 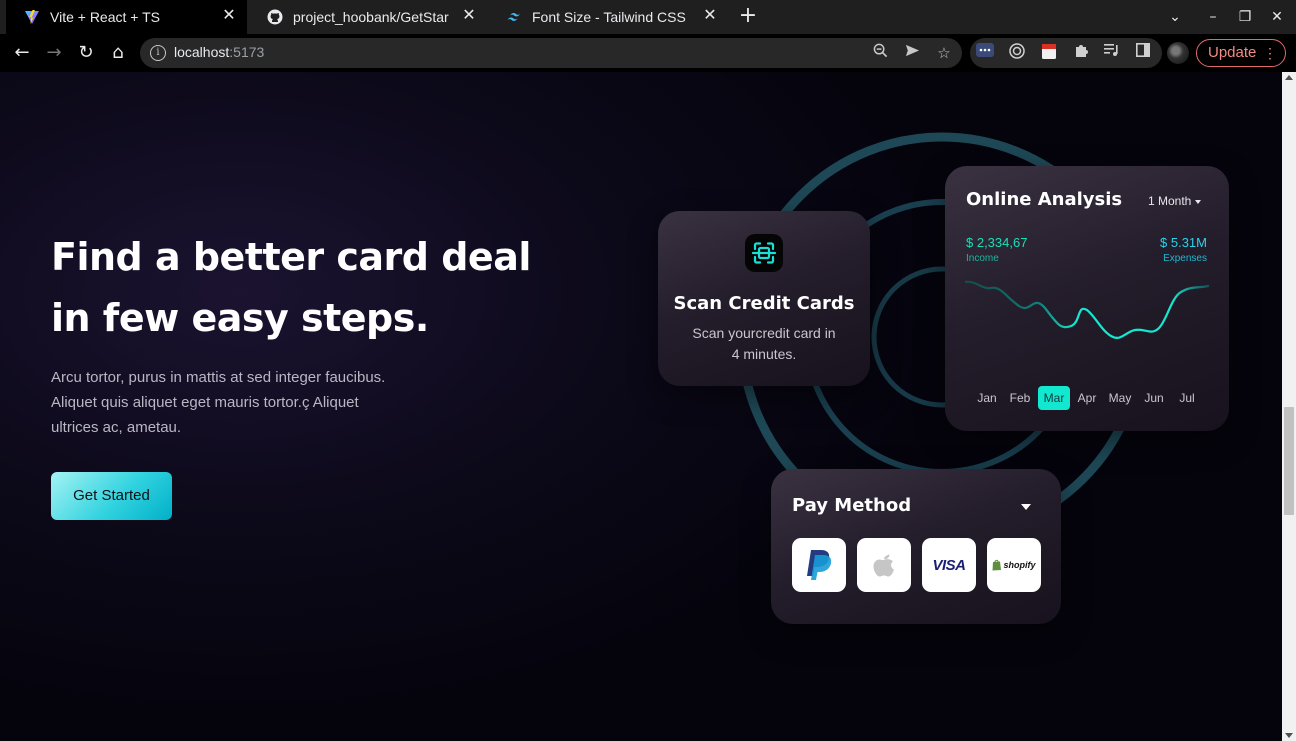 What do you see at coordinates (240, 318) in the screenshot?
I see `hero-title-line-2: in few easy steps.` at bounding box center [240, 318].